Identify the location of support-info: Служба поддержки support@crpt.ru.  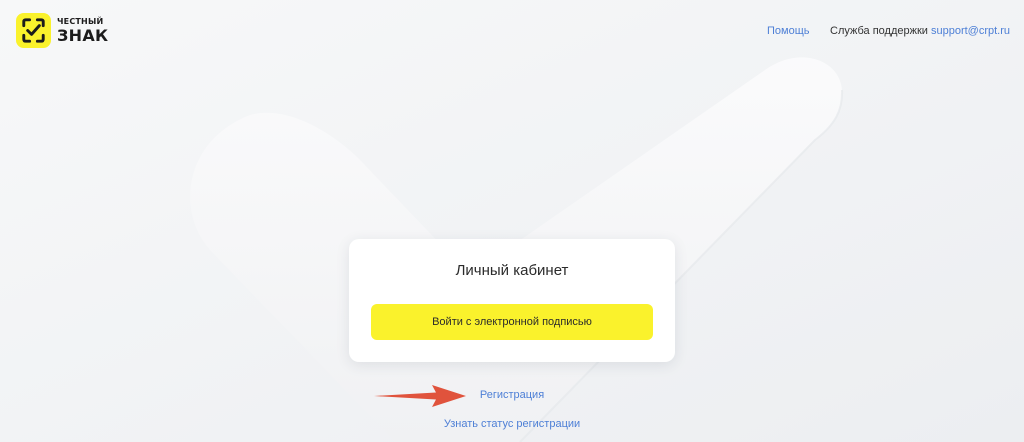
(920, 31).